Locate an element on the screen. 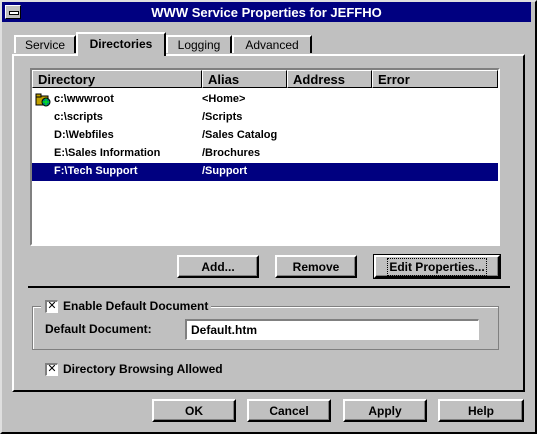  directory-browsing-checkbox: ✕ is located at coordinates (51, 369).